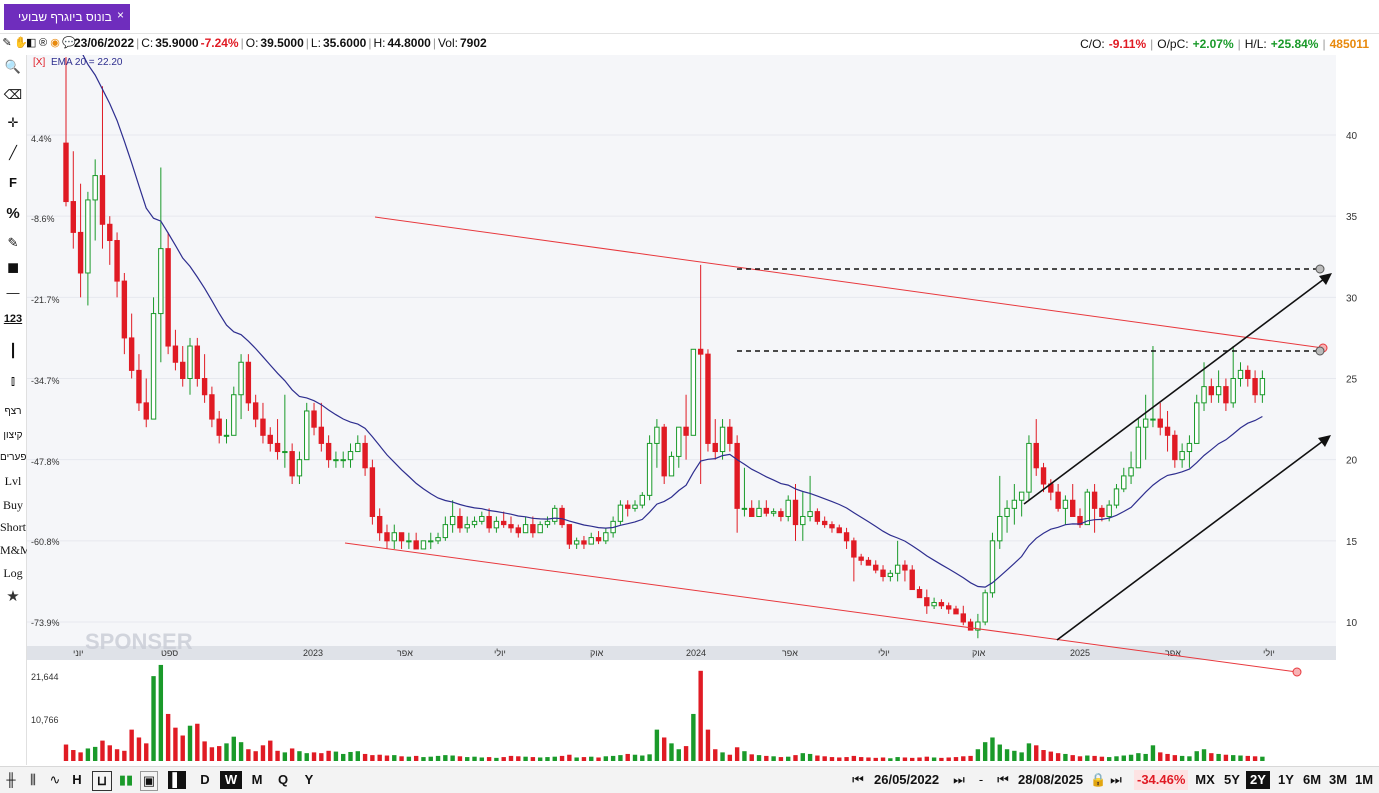 This screenshot has height=793, width=1379. What do you see at coordinates (1003, 780) in the screenshot?
I see `range-nav-icon: ⏮` at bounding box center [1003, 780].